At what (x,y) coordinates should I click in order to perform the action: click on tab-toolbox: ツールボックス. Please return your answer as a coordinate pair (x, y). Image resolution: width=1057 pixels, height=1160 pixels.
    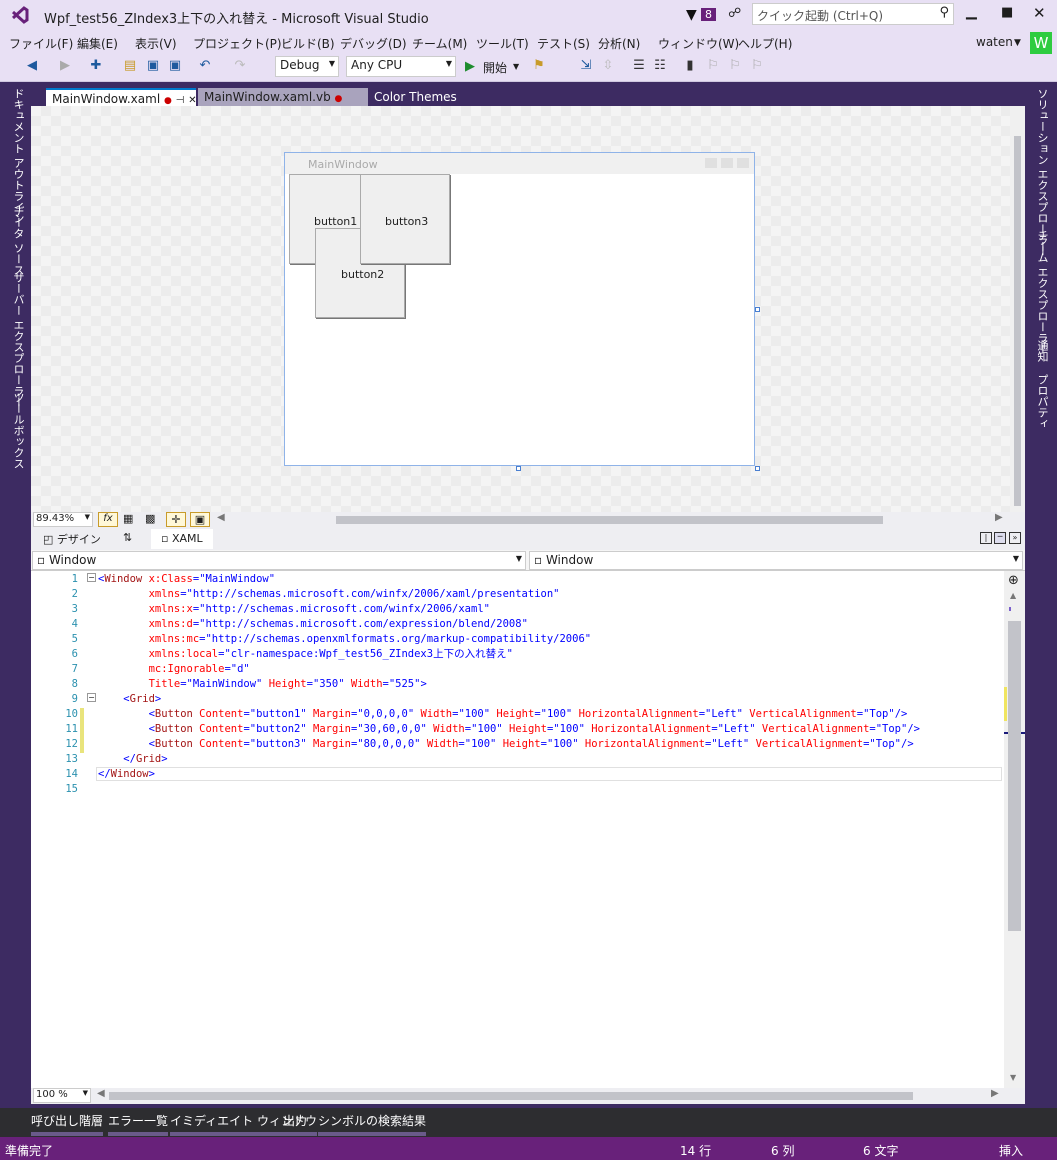
    Looking at the image, I should click on (18, 430).